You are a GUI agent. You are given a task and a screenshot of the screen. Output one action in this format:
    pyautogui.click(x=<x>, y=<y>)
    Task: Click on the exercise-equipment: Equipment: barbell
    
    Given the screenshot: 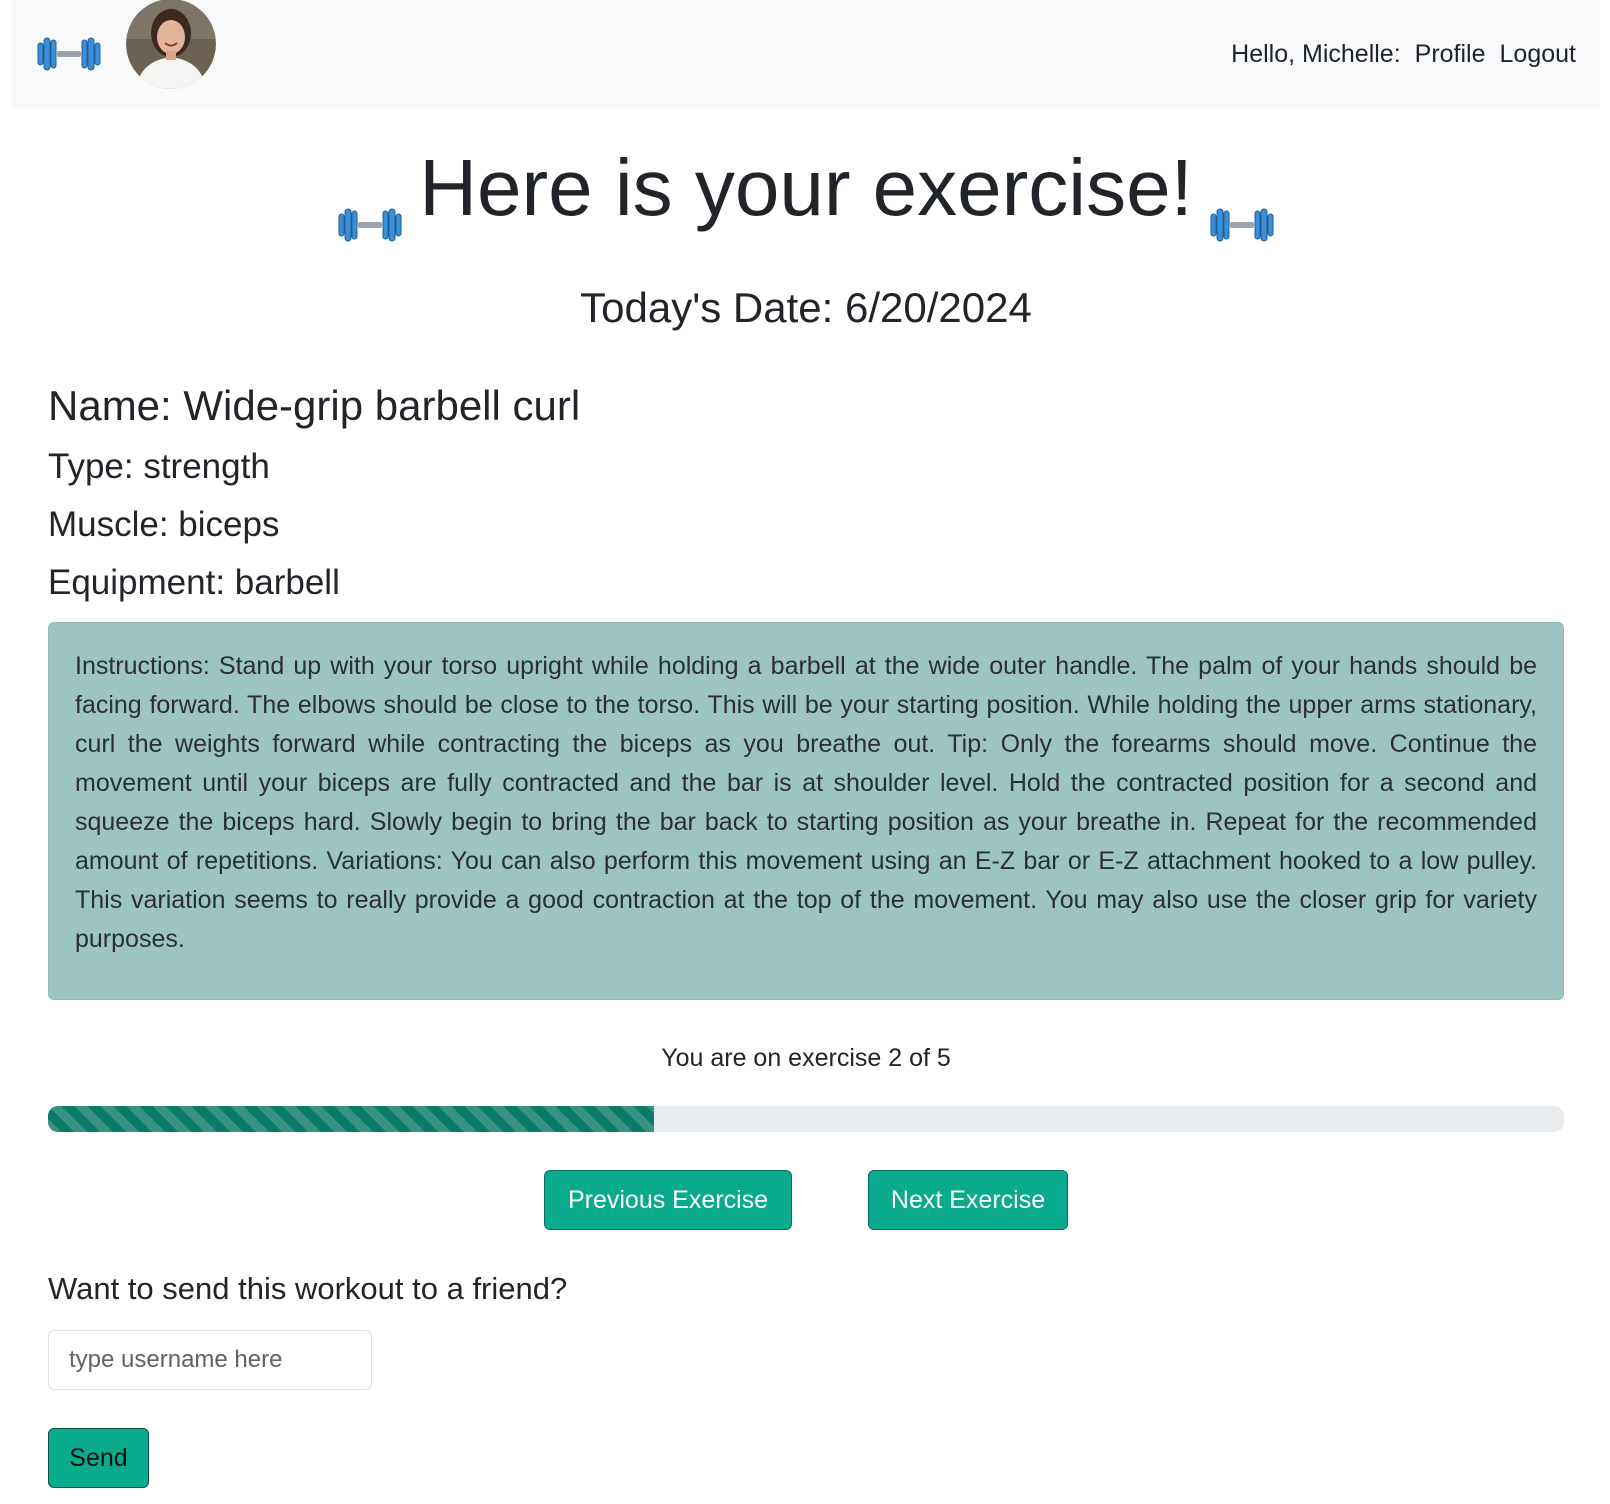 What is the action you would take?
    pyautogui.click(x=194, y=582)
    